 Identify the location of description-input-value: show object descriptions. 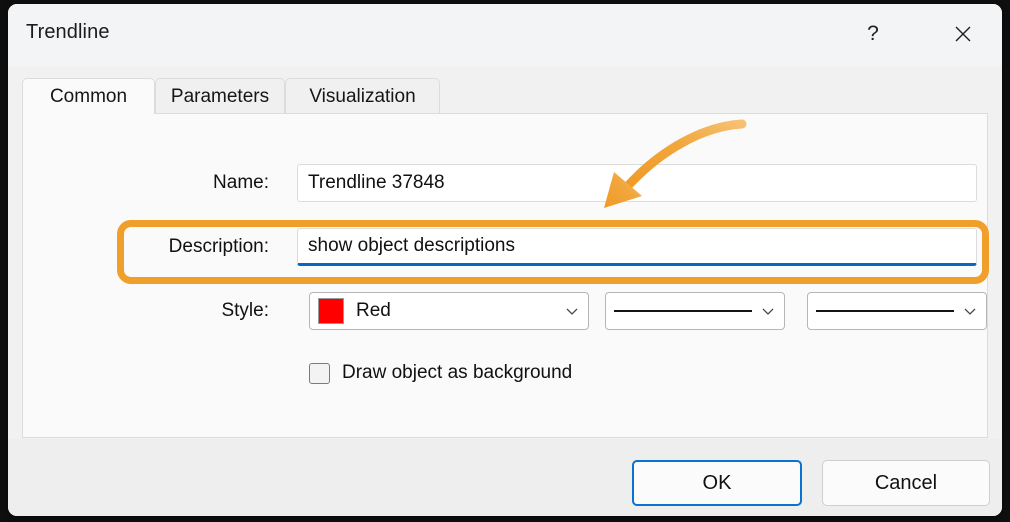
(411, 245).